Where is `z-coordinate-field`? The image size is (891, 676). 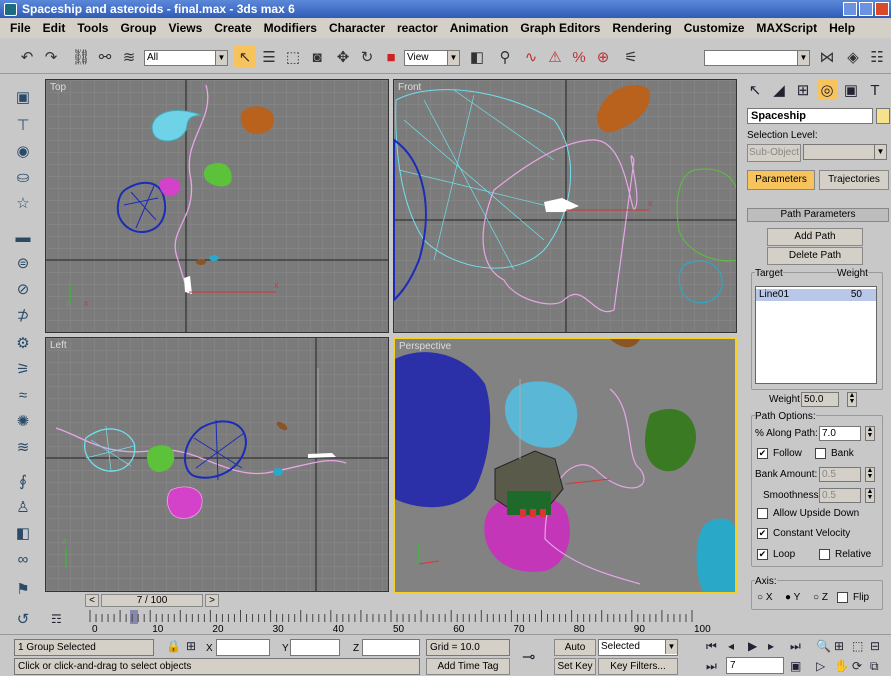
z-coordinate-field is located at coordinates (391, 647).